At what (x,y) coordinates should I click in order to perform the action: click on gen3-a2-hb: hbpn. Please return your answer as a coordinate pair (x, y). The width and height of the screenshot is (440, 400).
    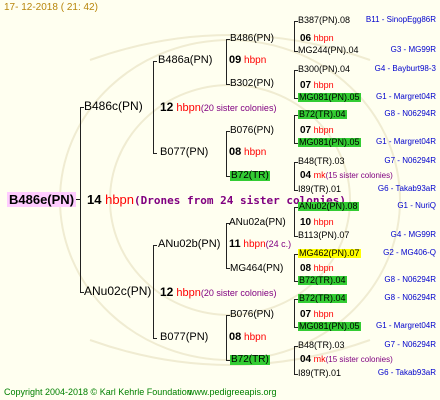
    Looking at the image, I should click on (323, 85).